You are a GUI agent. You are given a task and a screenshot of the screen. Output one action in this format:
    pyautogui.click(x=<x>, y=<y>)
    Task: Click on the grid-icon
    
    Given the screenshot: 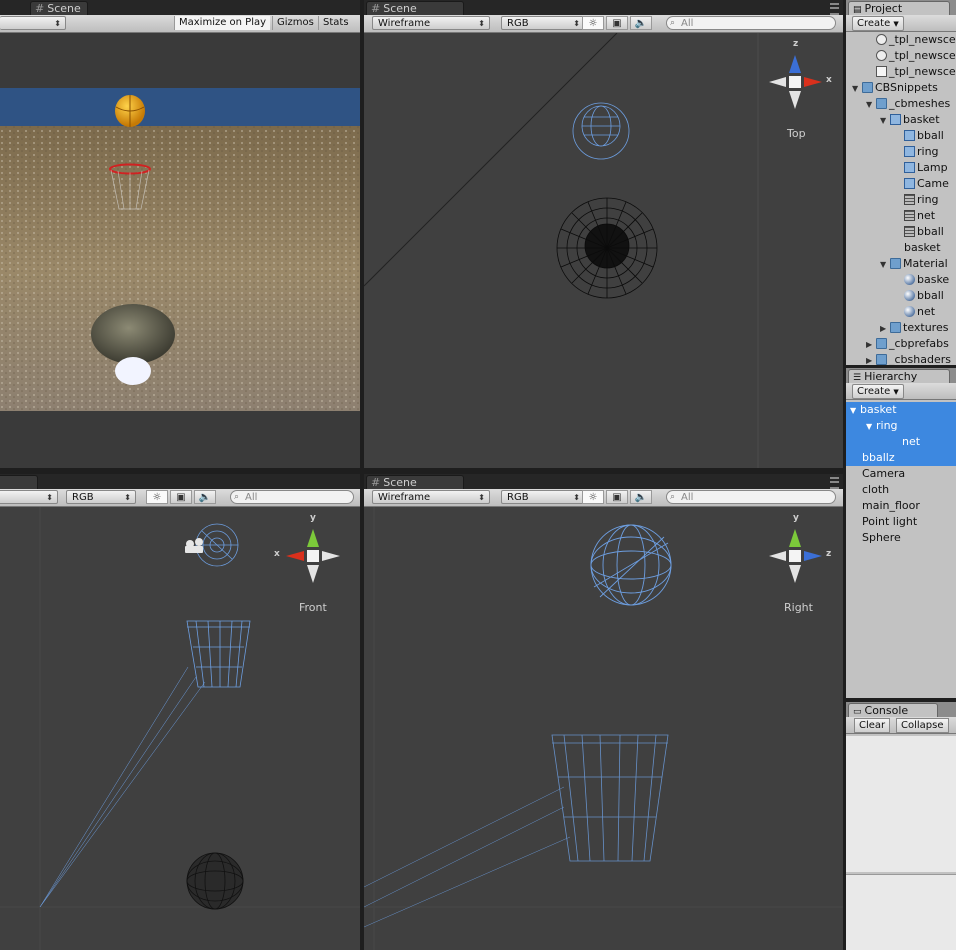 What is the action you would take?
    pyautogui.click(x=909, y=231)
    